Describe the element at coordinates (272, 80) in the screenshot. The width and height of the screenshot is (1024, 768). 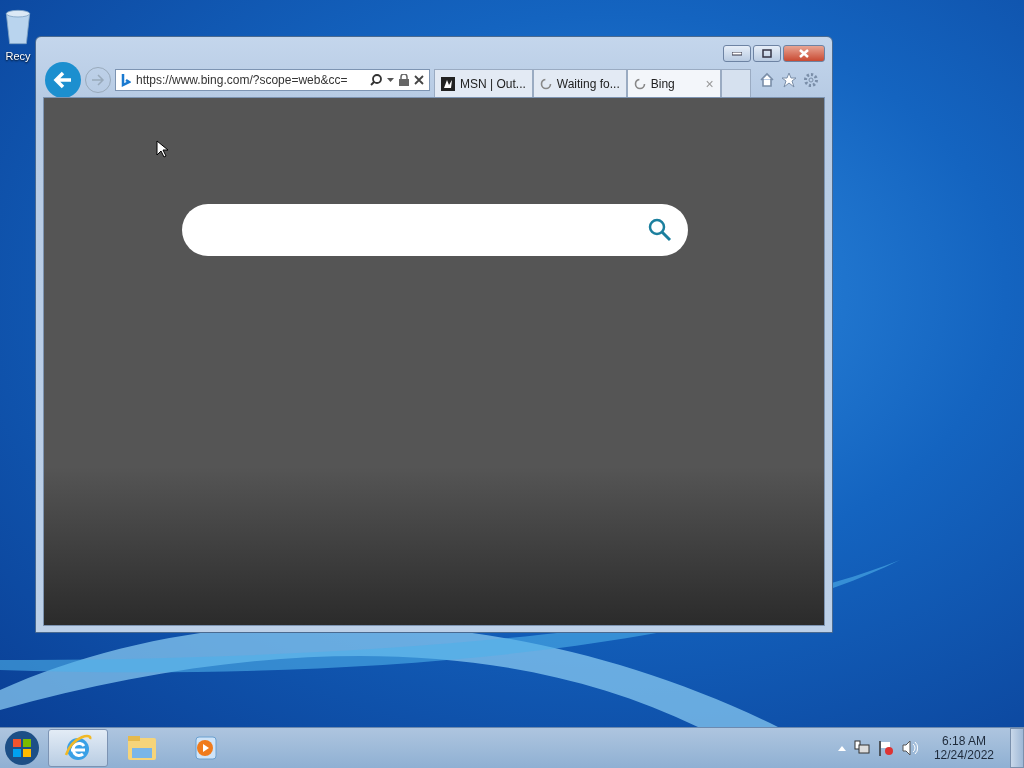
I see `address-field: https://www.bing.com/?scope=web&cc=` at that location.